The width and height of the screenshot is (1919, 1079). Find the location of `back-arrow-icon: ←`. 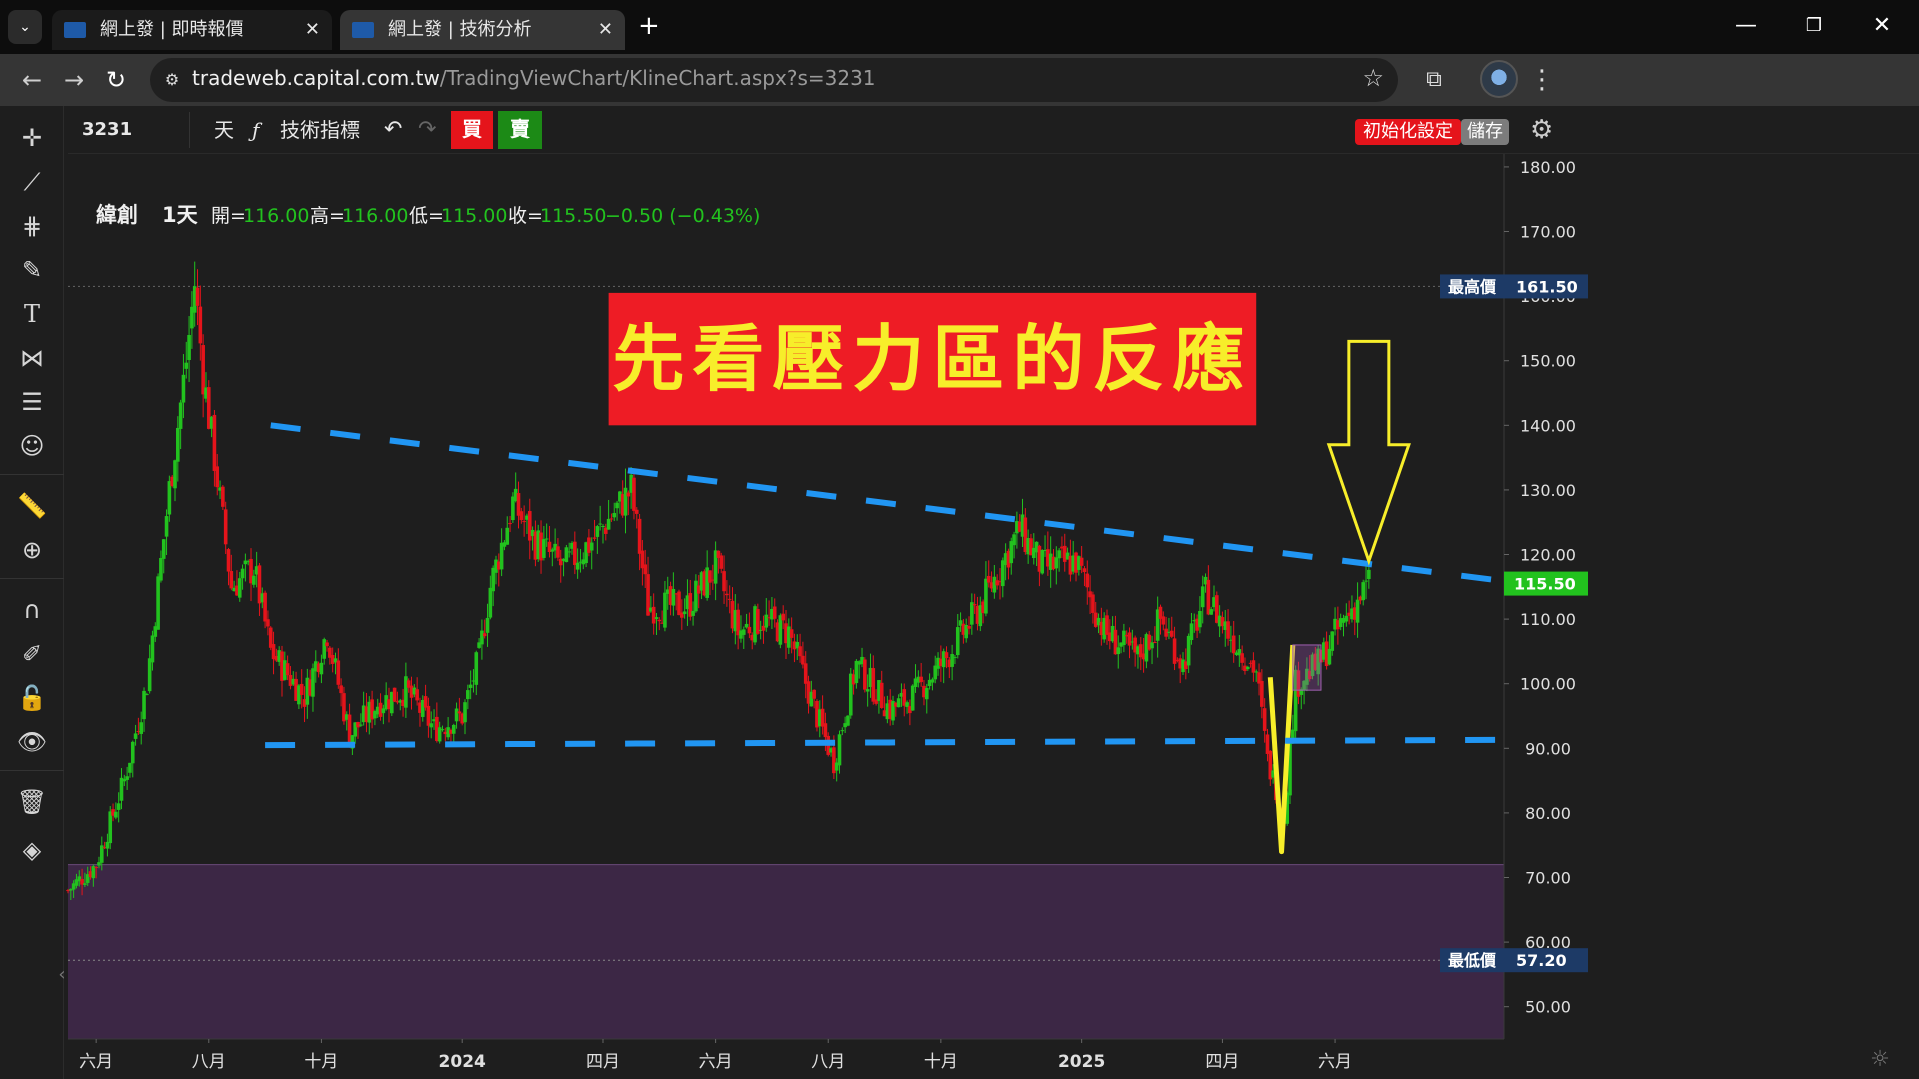

back-arrow-icon: ← is located at coordinates (32, 80).